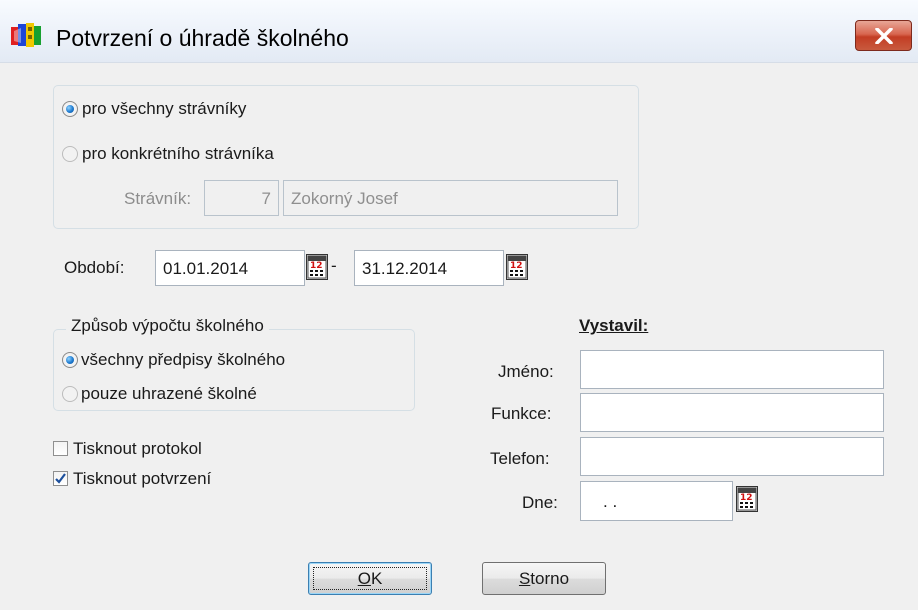  What do you see at coordinates (230, 268) in the screenshot?
I see `period-from-field: 01.01.2014` at bounding box center [230, 268].